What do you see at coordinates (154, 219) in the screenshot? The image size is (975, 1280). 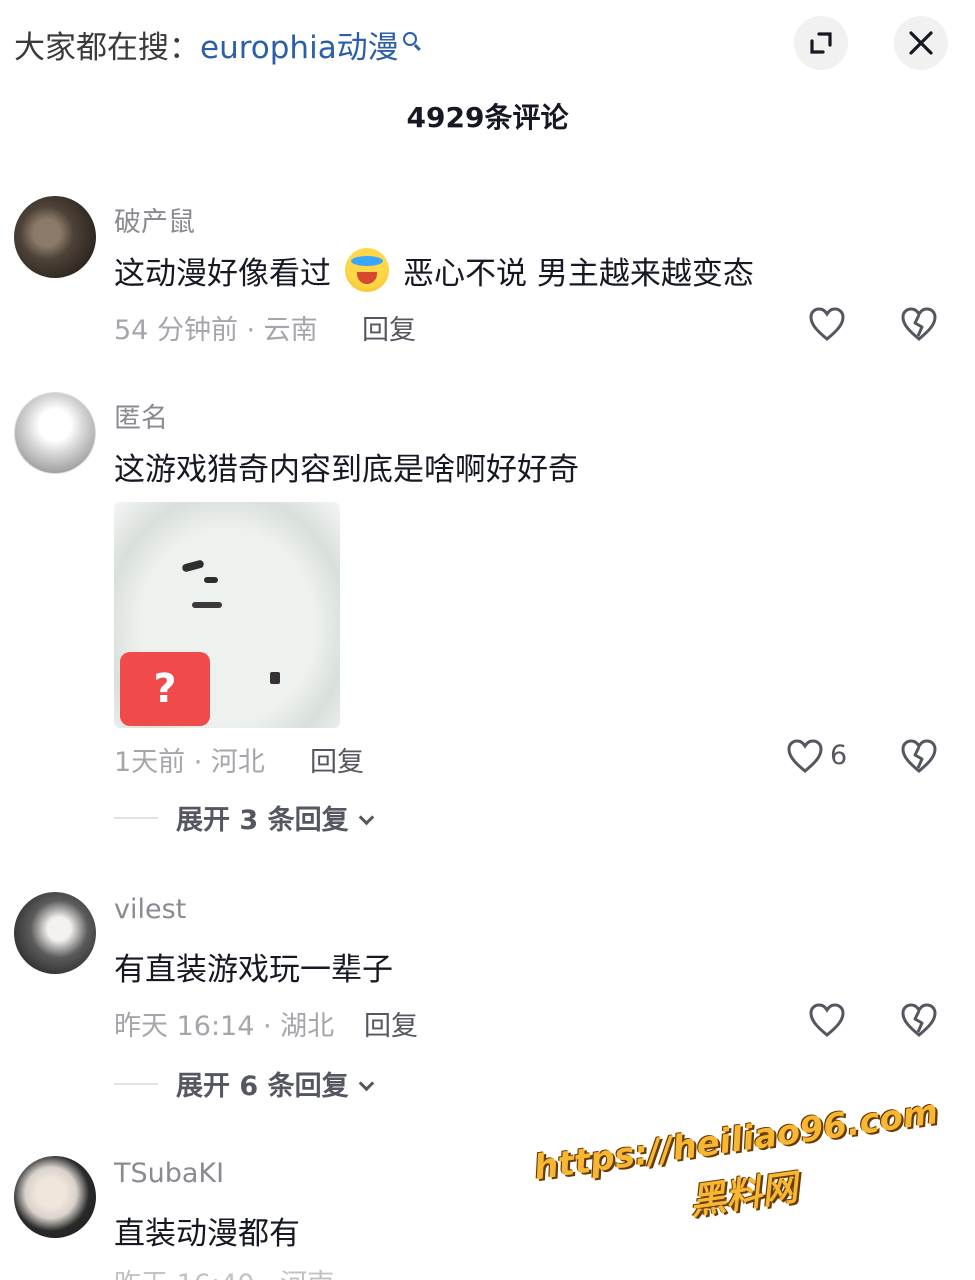 I see `comment-username: 破产鼠` at bounding box center [154, 219].